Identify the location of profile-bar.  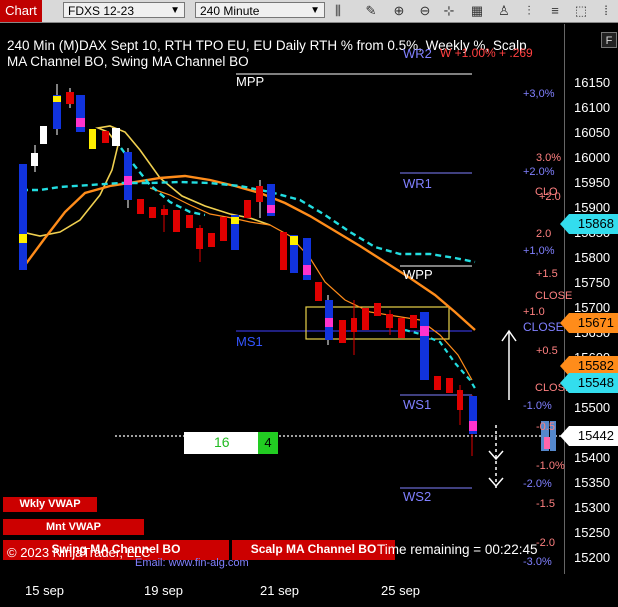
(547, 443).